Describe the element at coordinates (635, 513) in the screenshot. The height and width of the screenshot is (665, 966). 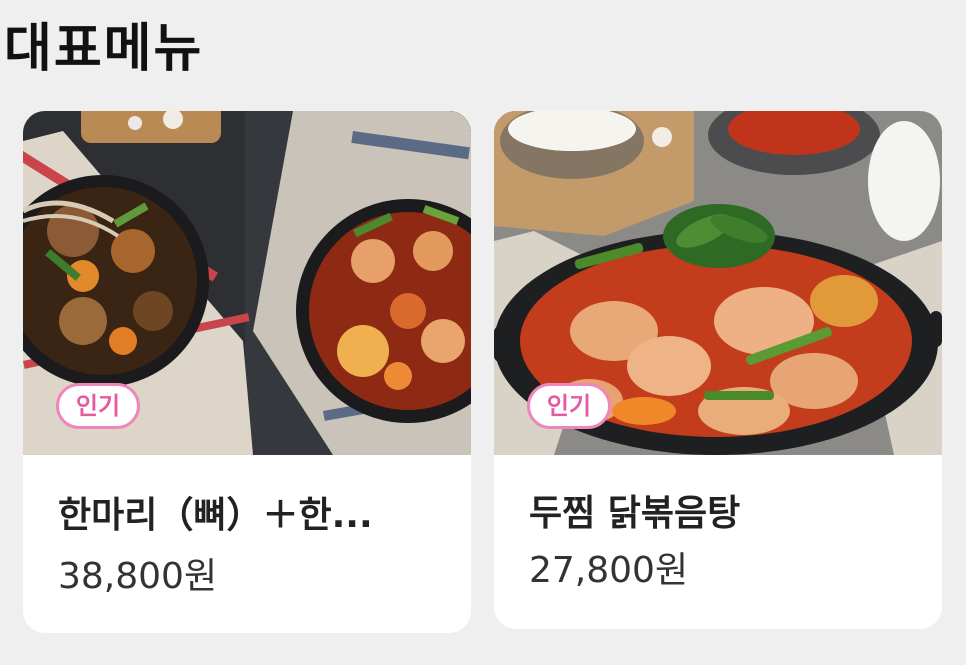
I see `menu-item-name: 두찜 닭볶음탕` at that location.